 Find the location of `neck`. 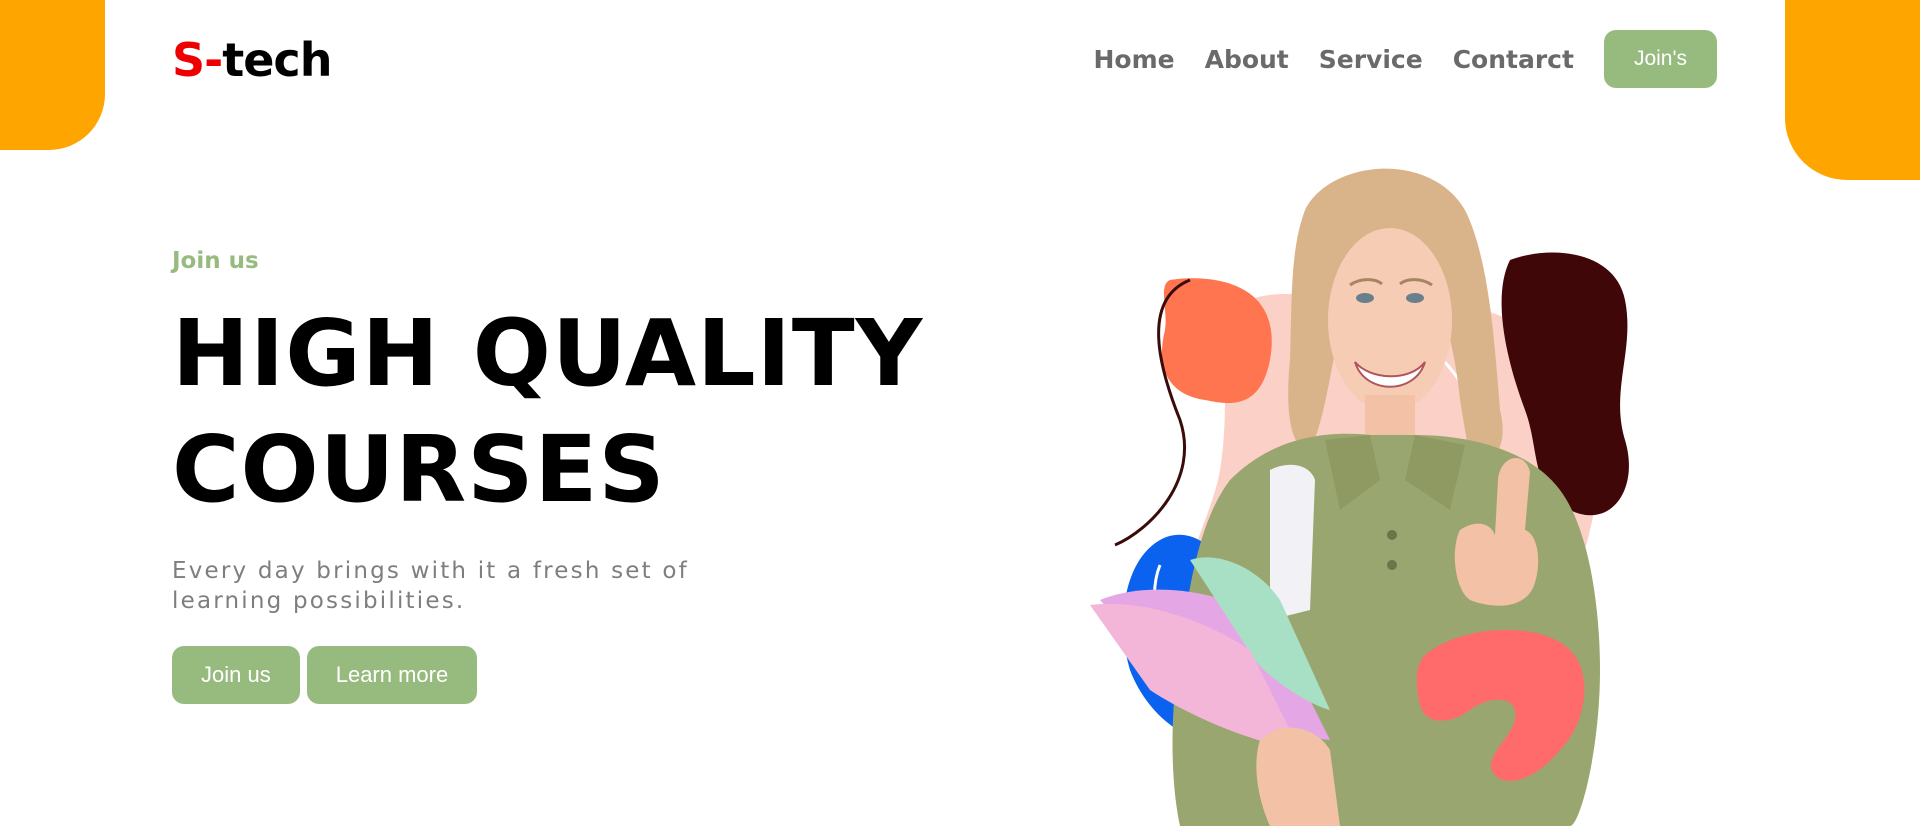

neck is located at coordinates (1390, 417).